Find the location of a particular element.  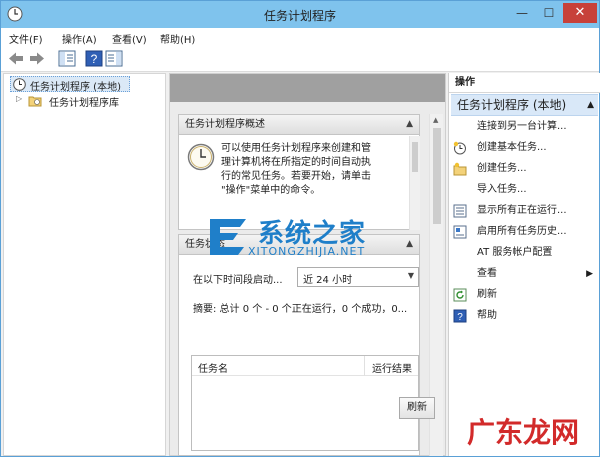

forward-arrow-icon is located at coordinates (37, 58).